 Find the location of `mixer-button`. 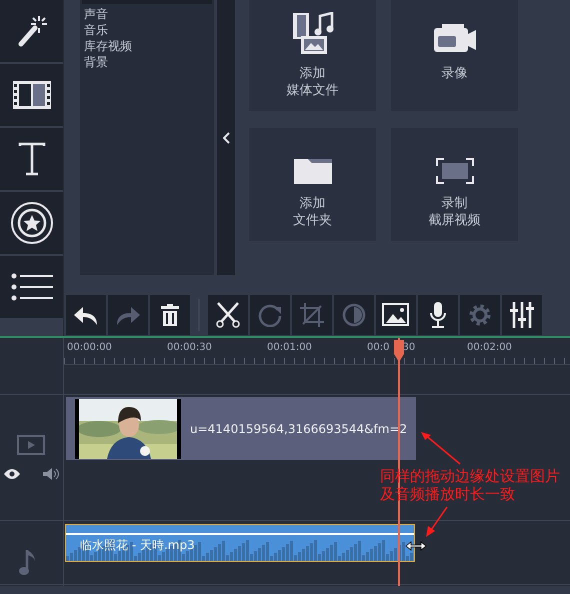

mixer-button is located at coordinates (522, 315).